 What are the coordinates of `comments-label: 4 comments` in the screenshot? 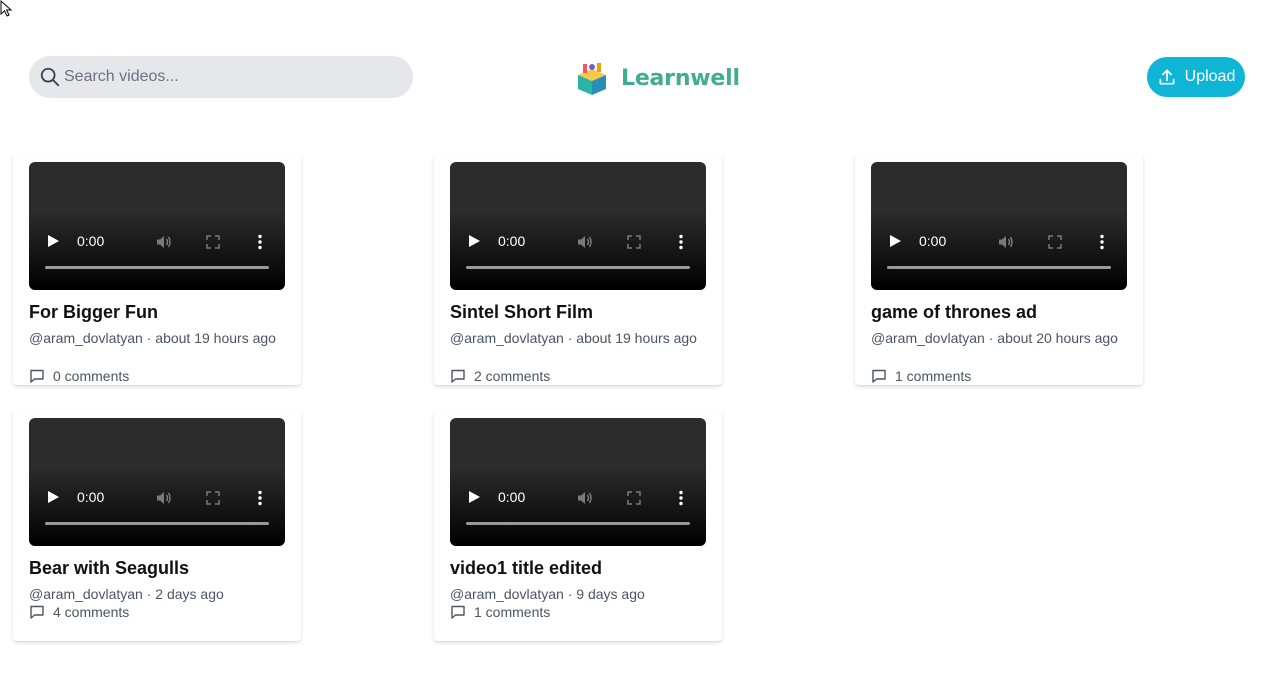 It's located at (91, 612).